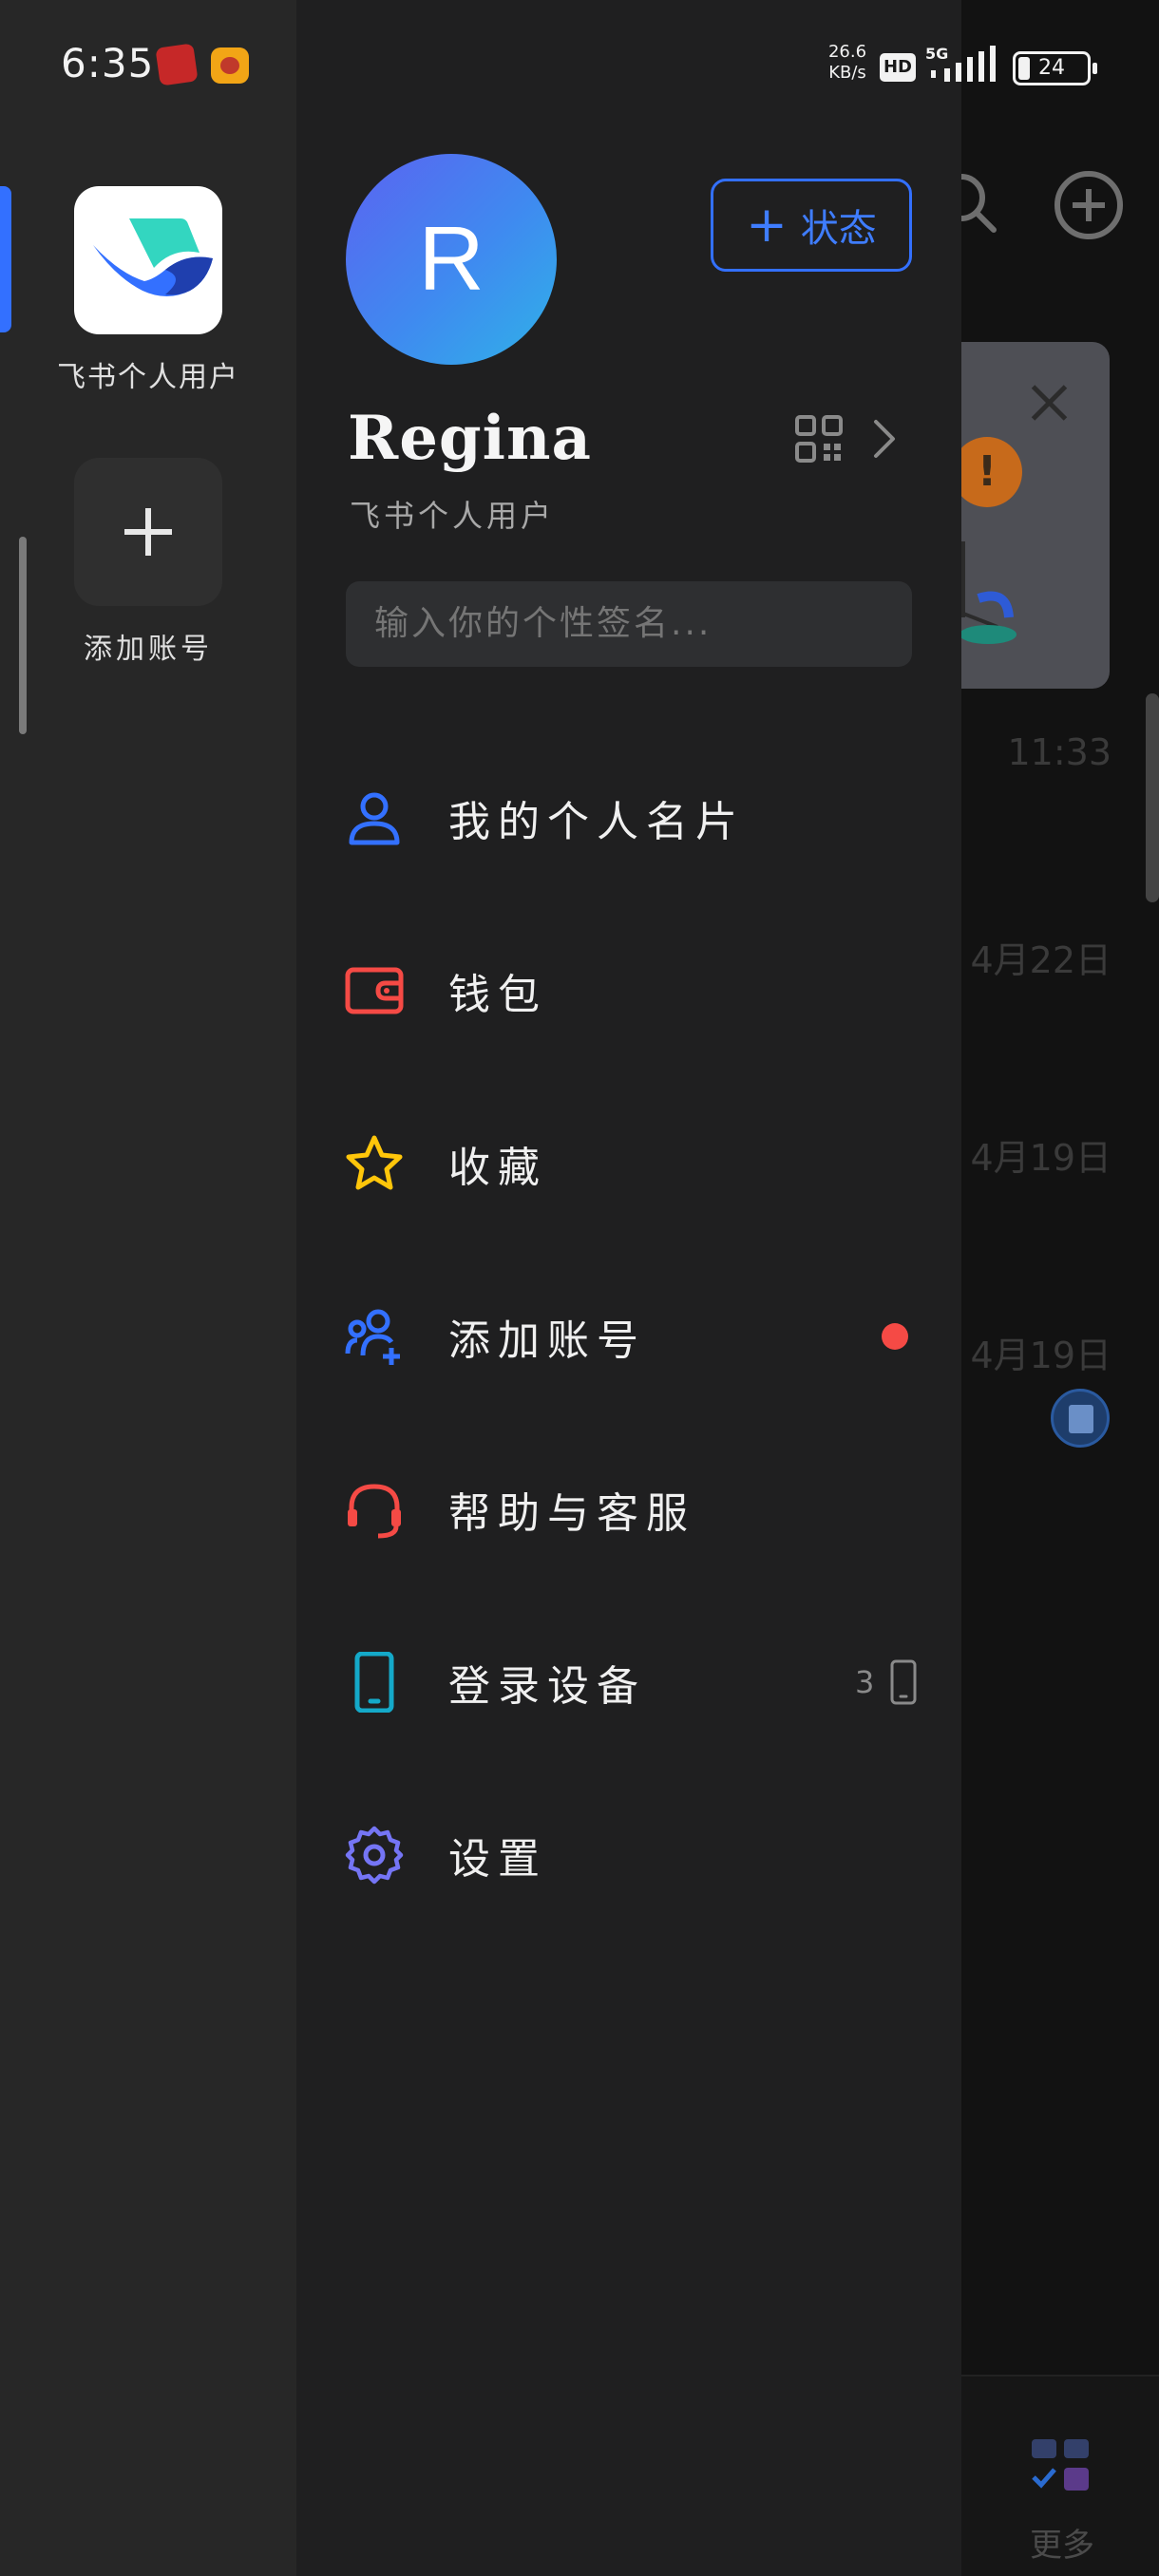  Describe the element at coordinates (148, 374) in the screenshot. I see `account-label: 飞书个人用户` at that location.